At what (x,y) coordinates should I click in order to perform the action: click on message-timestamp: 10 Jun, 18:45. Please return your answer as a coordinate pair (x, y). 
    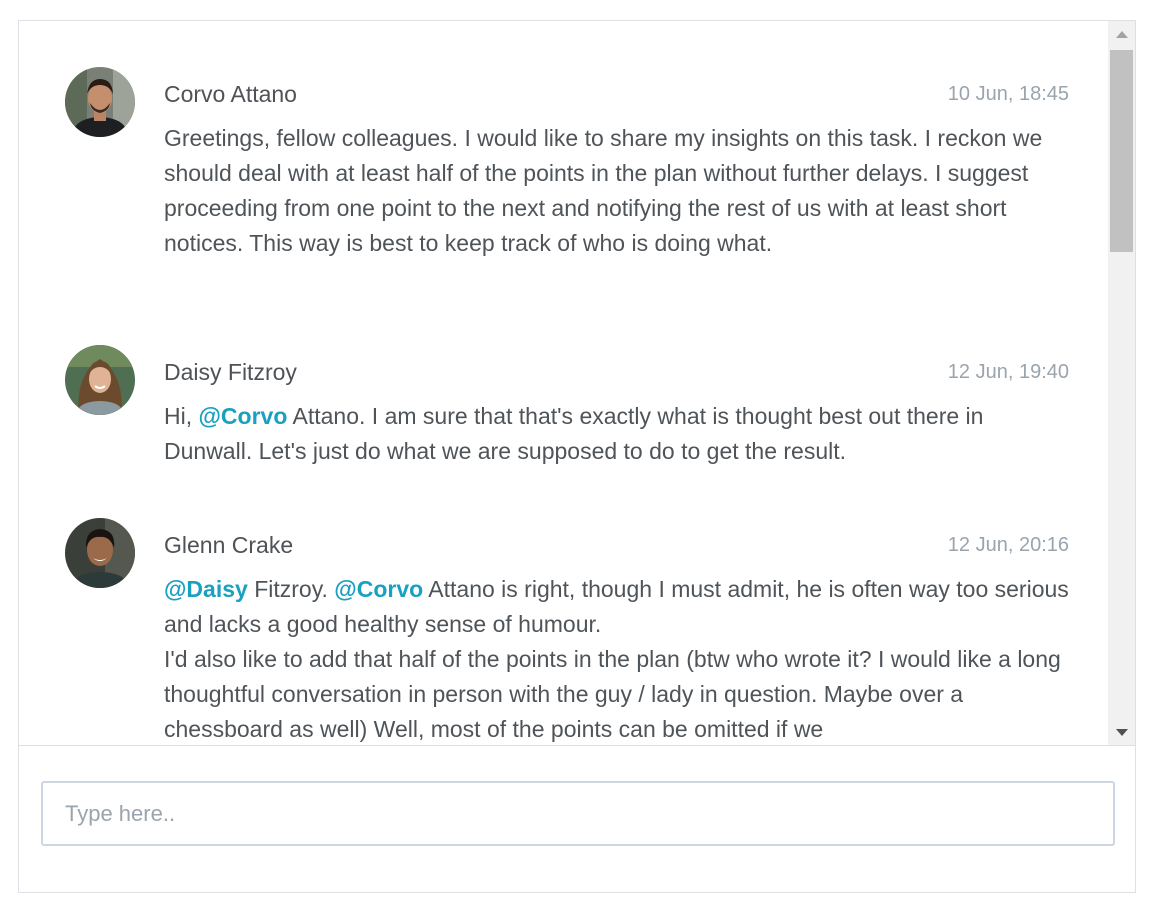
    Looking at the image, I should click on (1008, 94).